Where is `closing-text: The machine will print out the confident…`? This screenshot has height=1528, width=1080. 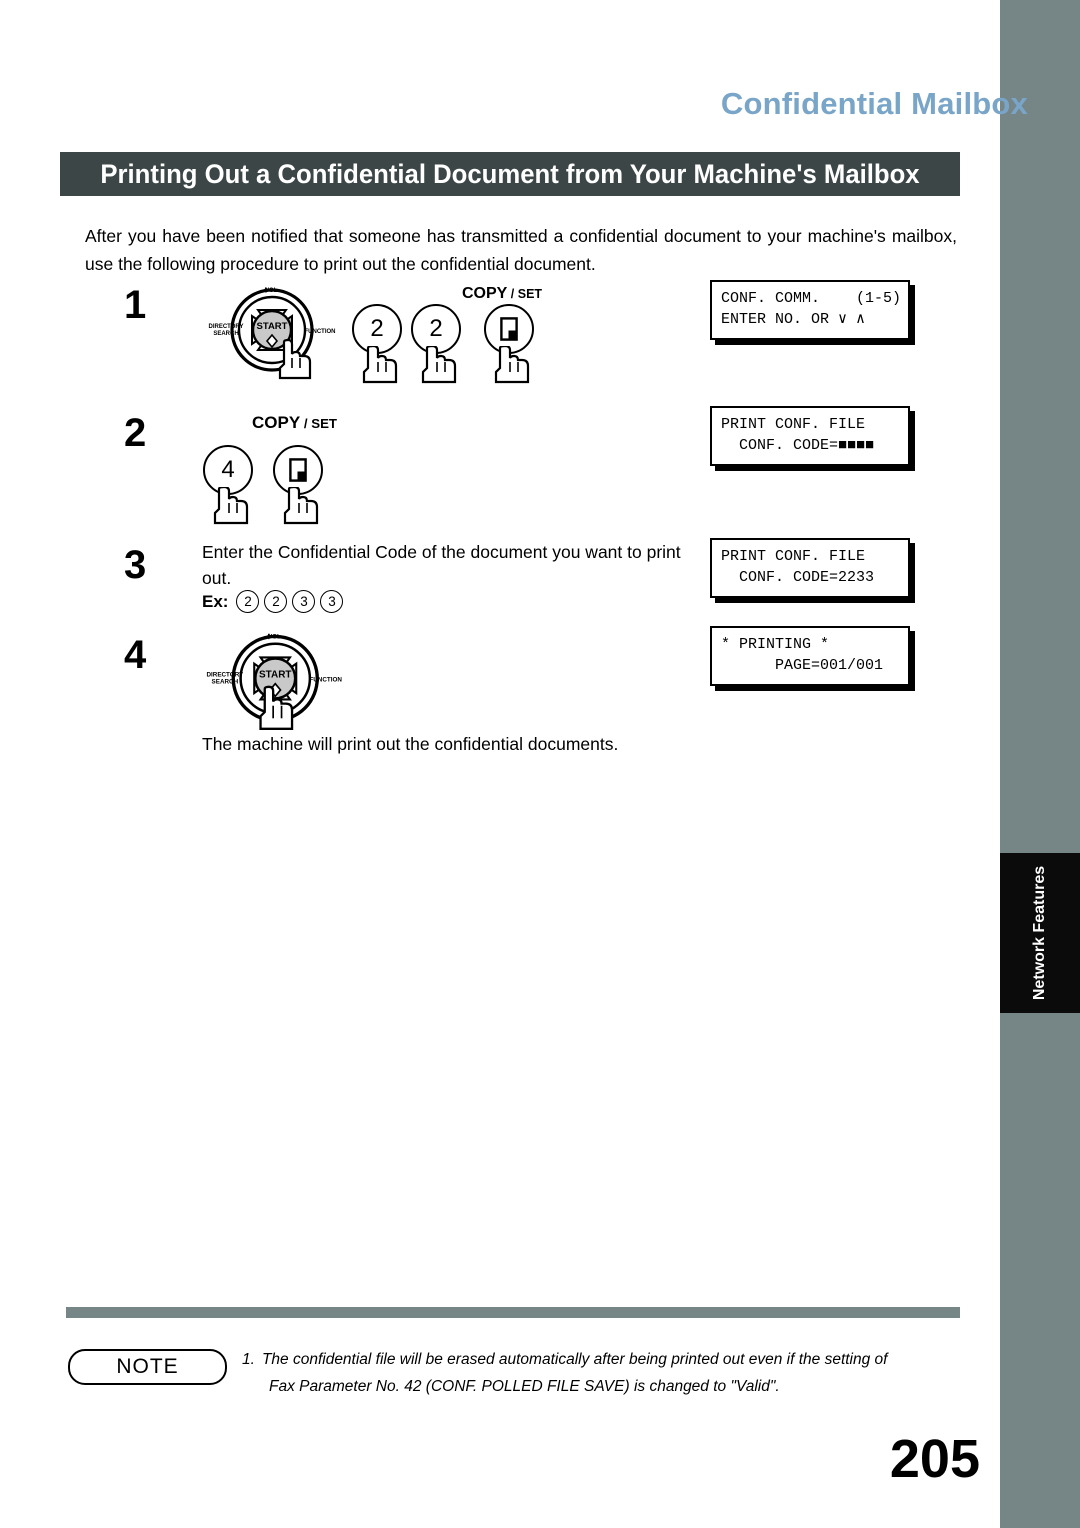 closing-text: The machine will print out the confident… is located at coordinates (410, 744).